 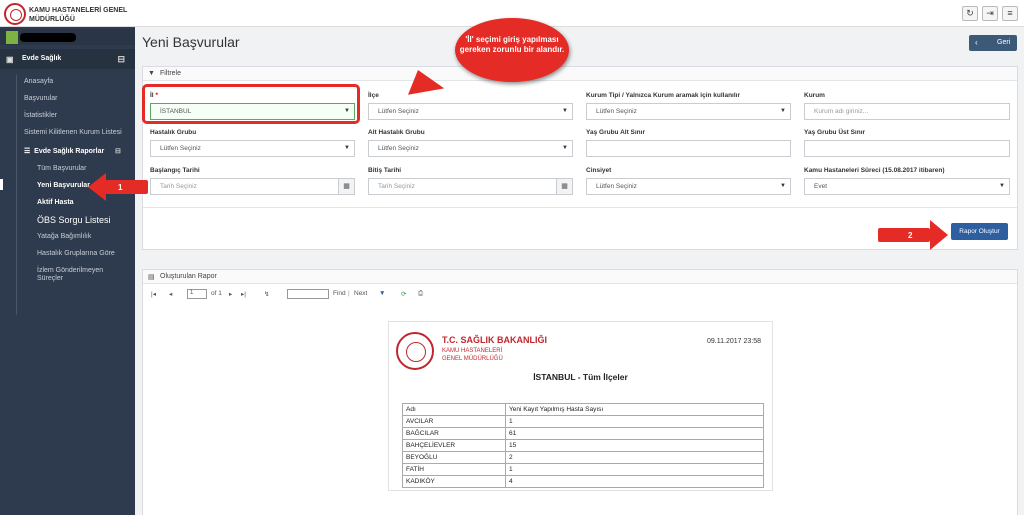 What do you see at coordinates (252, 186) in the screenshot?
I see `baslangic-date: Tarih Seçiniz ▦` at bounding box center [252, 186].